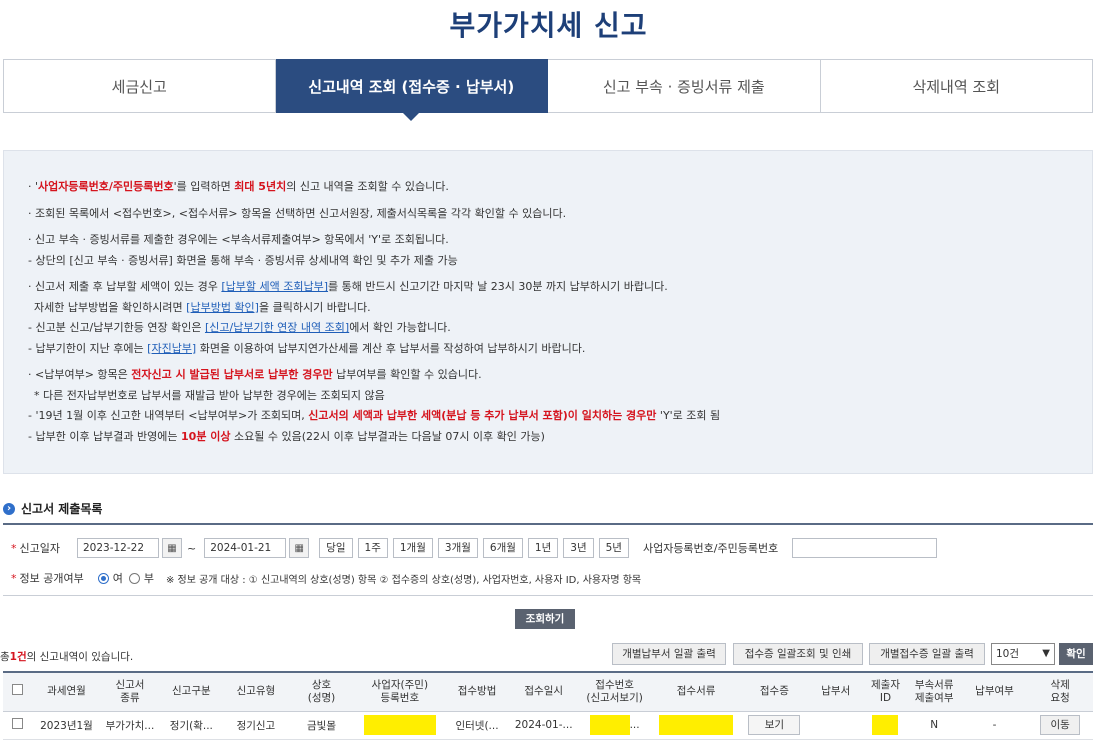 Image resolution: width=1097 pixels, height=746 pixels. I want to click on cell-paid: -, so click(994, 725).